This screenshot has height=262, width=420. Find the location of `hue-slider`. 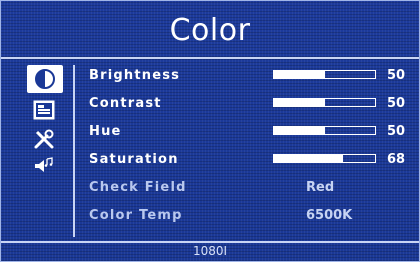

hue-slider is located at coordinates (324, 130).